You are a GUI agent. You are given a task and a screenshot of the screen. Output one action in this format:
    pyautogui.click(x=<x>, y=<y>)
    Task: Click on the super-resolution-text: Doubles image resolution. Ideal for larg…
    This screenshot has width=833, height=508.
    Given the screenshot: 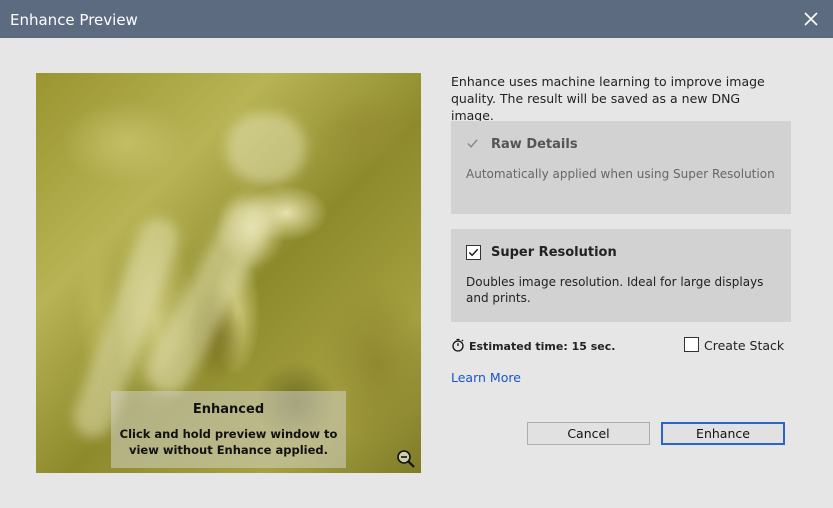 What is the action you would take?
    pyautogui.click(x=615, y=290)
    